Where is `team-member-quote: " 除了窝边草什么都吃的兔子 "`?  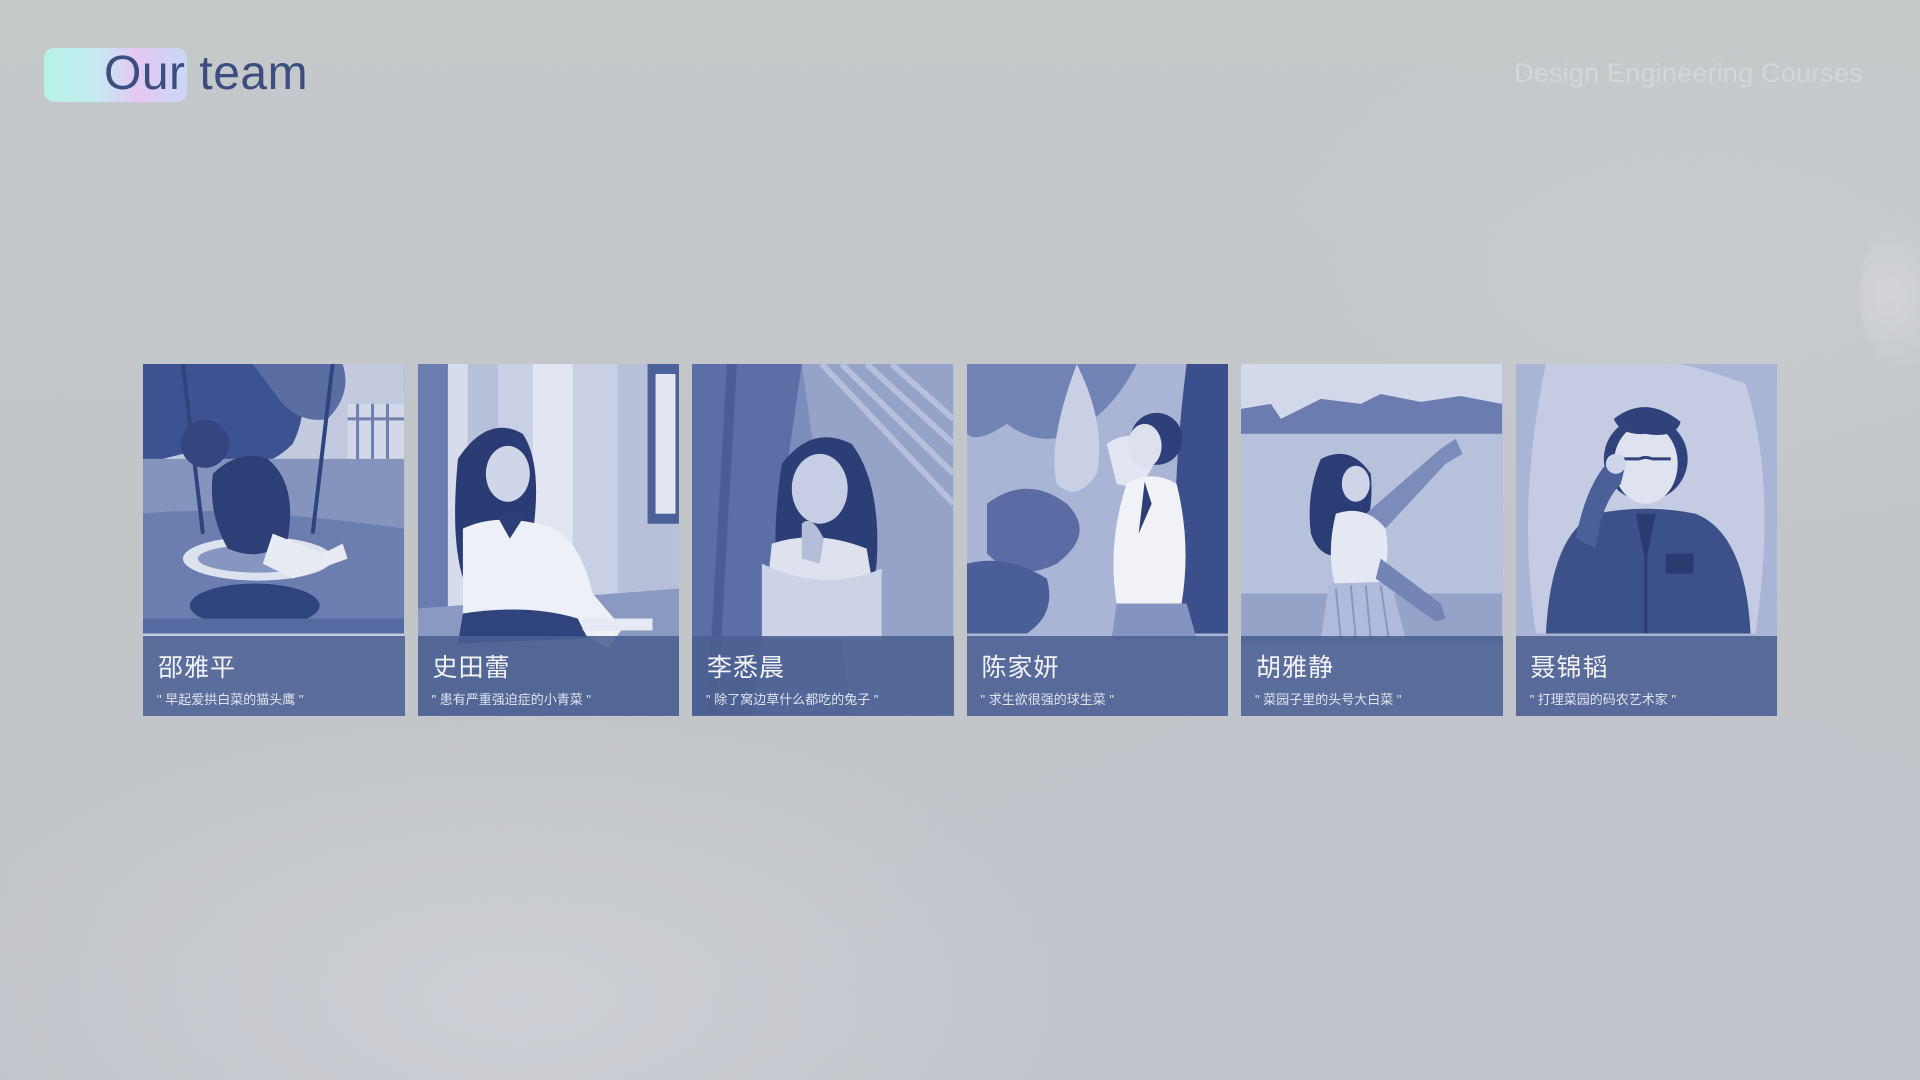 team-member-quote: " 除了窝边草什么都吃的兔子 " is located at coordinates (792, 699).